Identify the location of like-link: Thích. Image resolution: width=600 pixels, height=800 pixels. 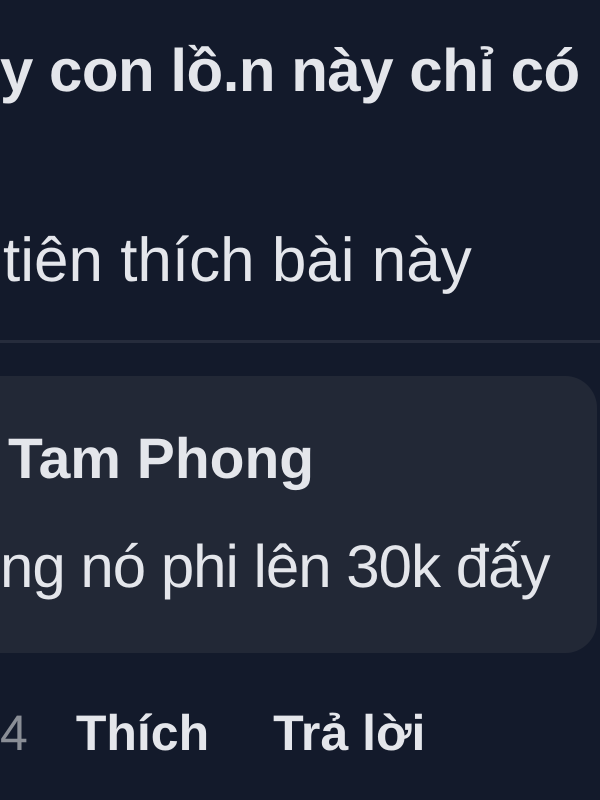
(143, 733).